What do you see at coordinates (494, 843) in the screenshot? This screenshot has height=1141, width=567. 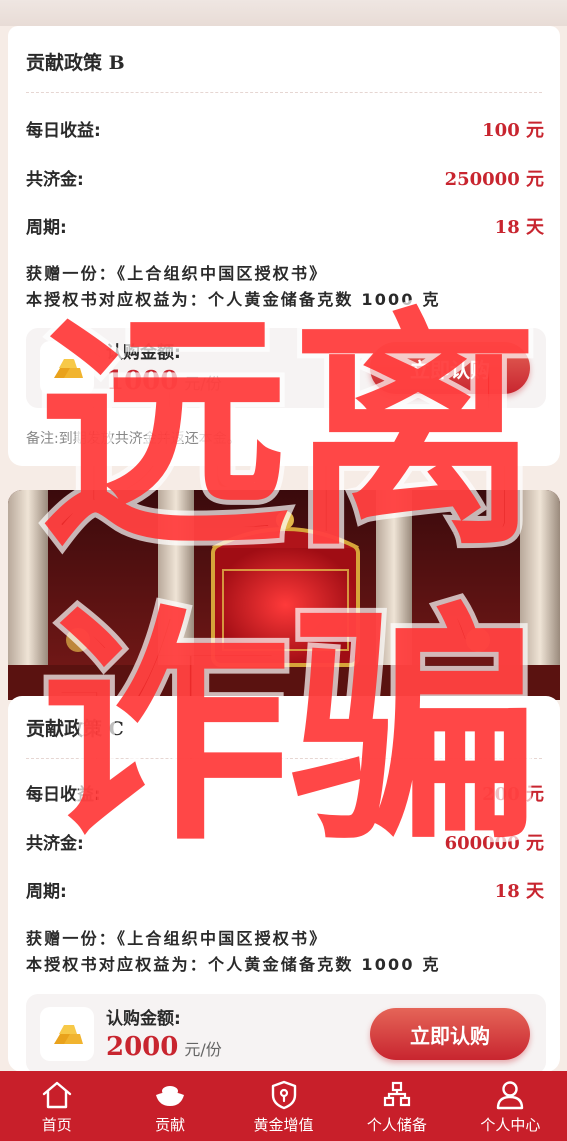 I see `fund-value: 600000 元` at bounding box center [494, 843].